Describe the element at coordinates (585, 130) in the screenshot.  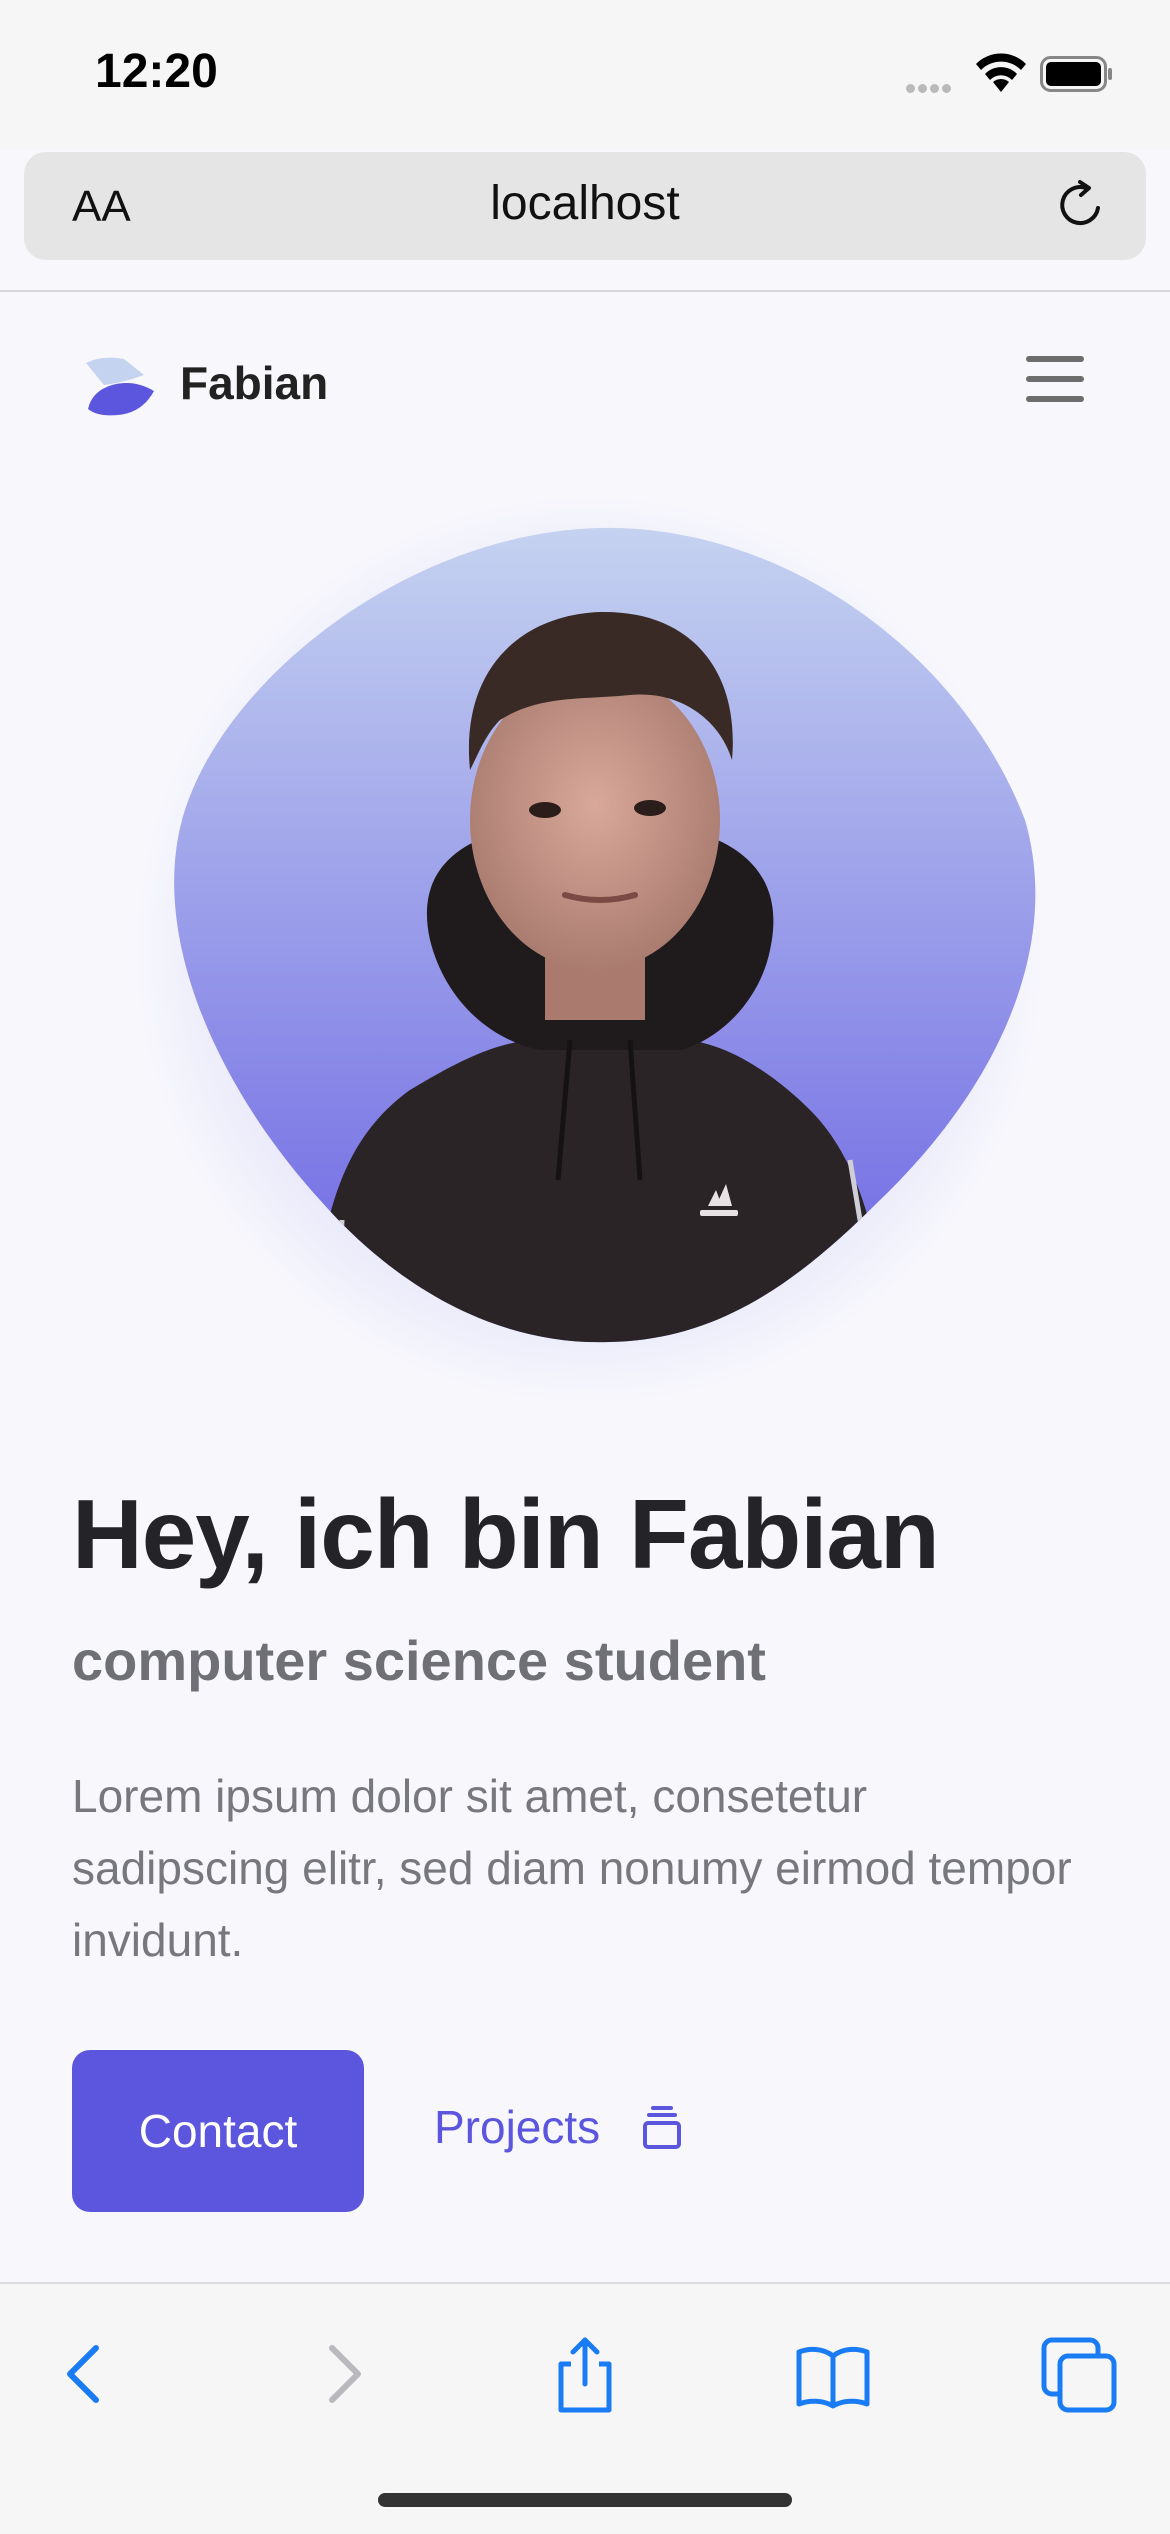
I see `status-bar: 12:20 AA localhost` at that location.